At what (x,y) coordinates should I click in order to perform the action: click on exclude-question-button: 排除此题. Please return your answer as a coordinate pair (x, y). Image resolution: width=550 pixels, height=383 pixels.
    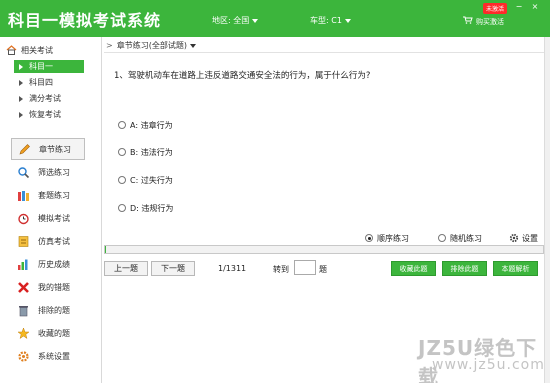
    Looking at the image, I should click on (464, 268).